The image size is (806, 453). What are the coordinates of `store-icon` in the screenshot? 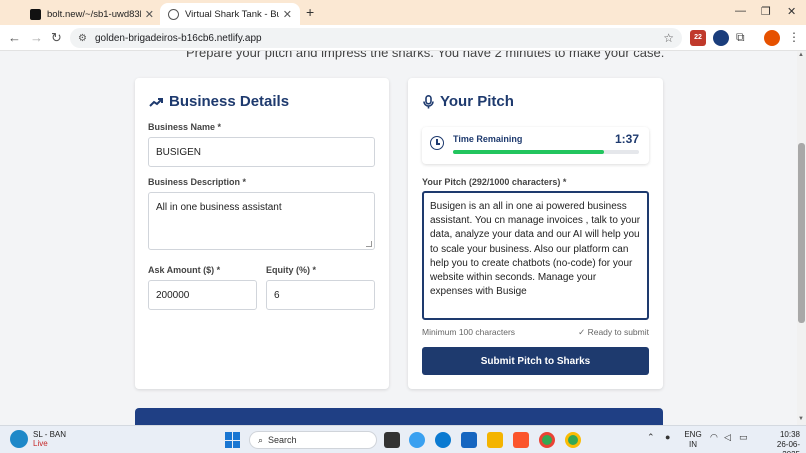 It's located at (469, 440).